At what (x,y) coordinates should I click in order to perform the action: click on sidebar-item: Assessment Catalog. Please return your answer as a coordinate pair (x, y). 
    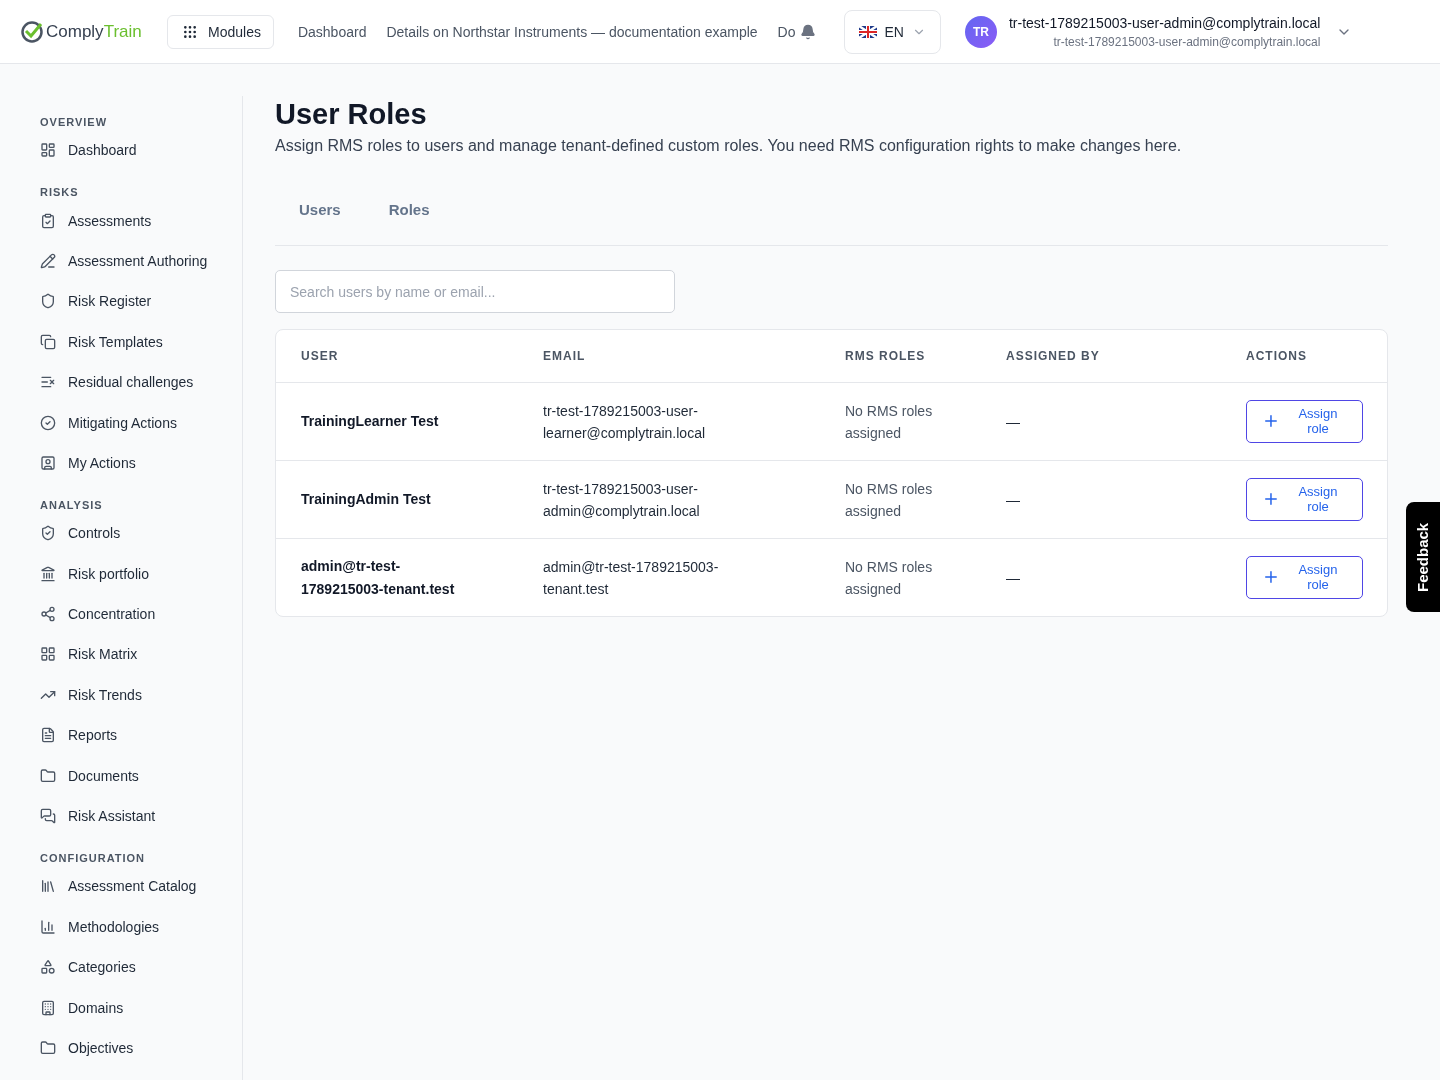
    Looking at the image, I should click on (141, 886).